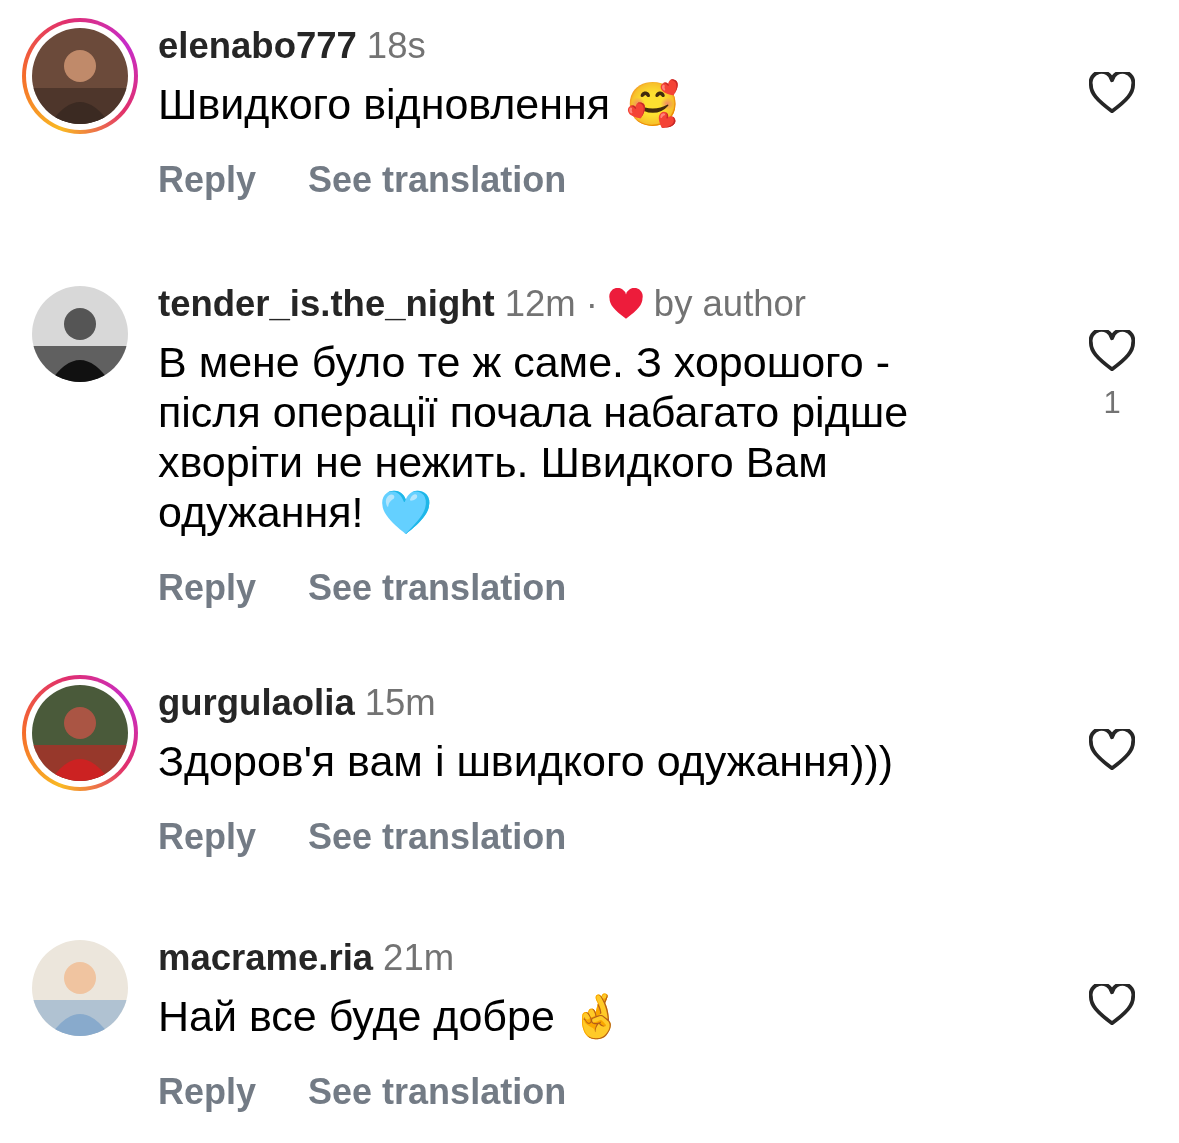  Describe the element at coordinates (534, 437) in the screenshot. I see `comment-text: В мене було те ж саме. З хорошого - після операції почала набагато рідше хворіти не нежить. Швидкого Вам одужання! 🩵` at that location.